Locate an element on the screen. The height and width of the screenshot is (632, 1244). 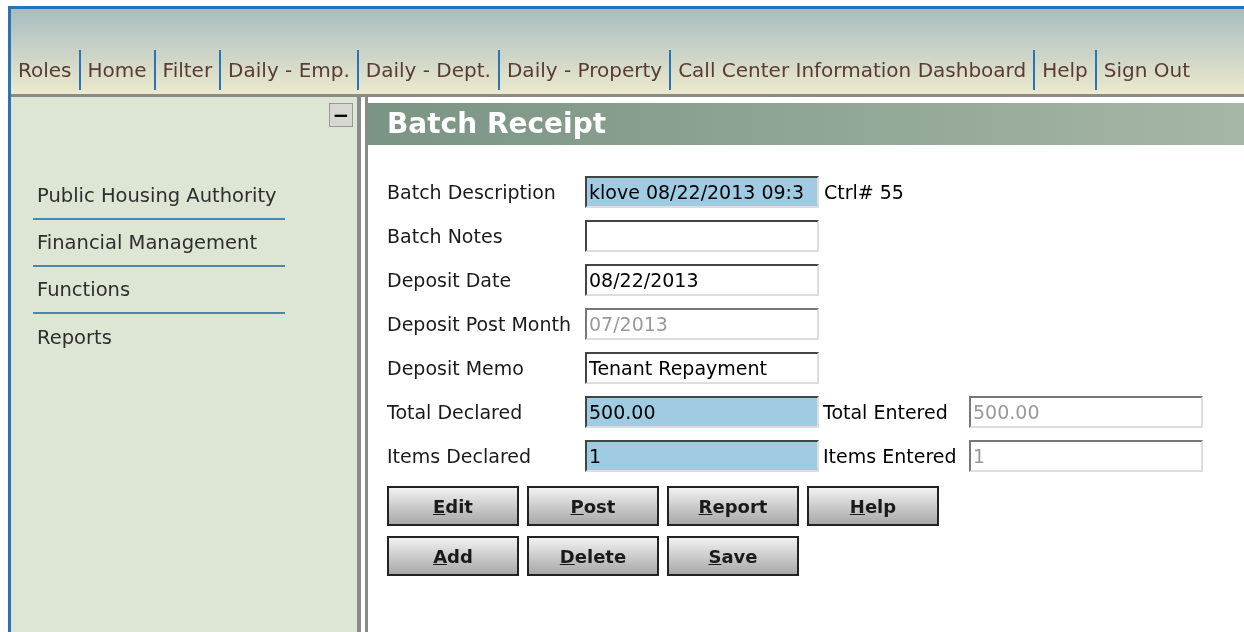
sidebar-item: Reports is located at coordinates (72, 337).